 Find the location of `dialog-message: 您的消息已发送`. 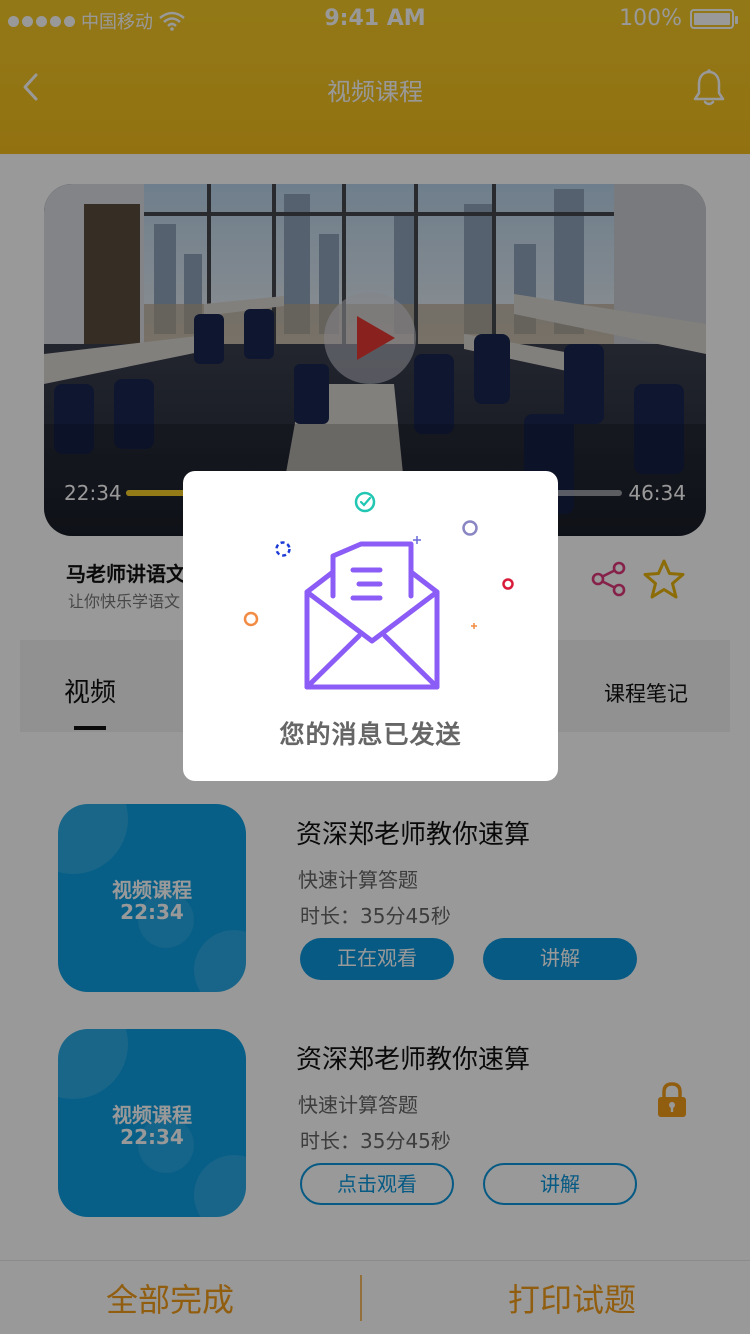

dialog-message: 您的消息已发送 is located at coordinates (370, 734).